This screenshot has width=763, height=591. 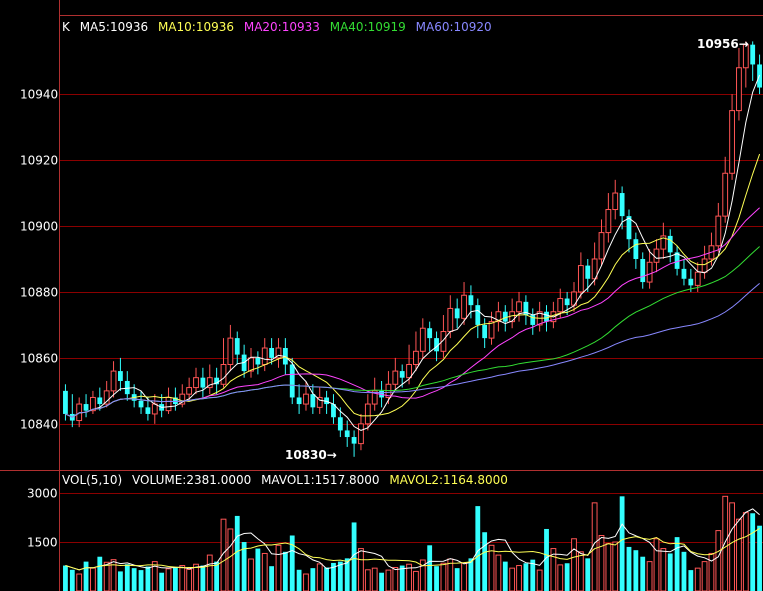 I want to click on price-tick-label: 10920, so click(x=39, y=161).